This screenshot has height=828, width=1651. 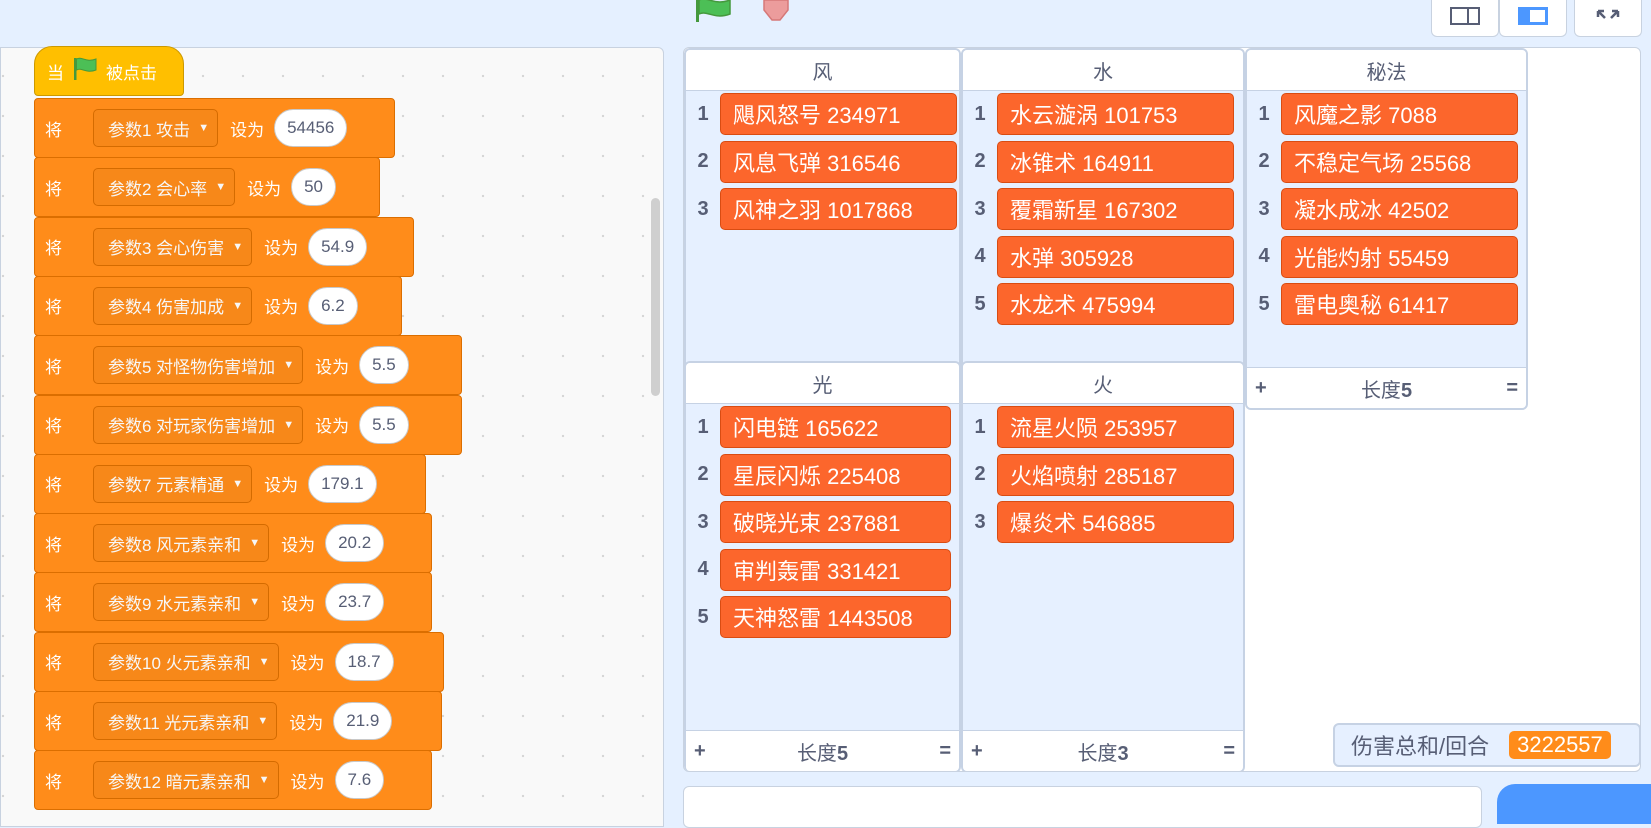 I want to click on value-input: 50, so click(x=313, y=187).